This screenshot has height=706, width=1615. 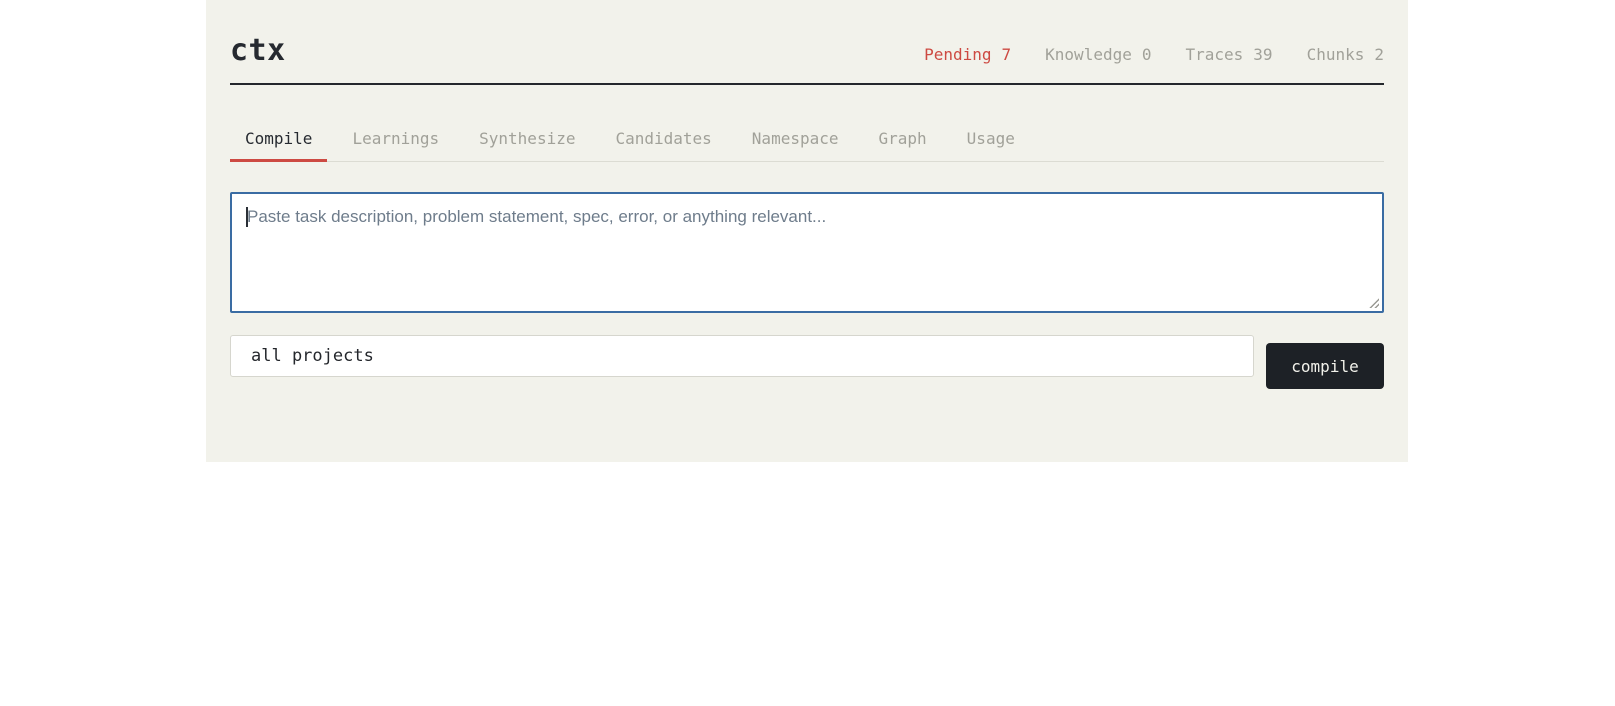 What do you see at coordinates (795, 138) in the screenshot?
I see `tab-namespace: Namespace` at bounding box center [795, 138].